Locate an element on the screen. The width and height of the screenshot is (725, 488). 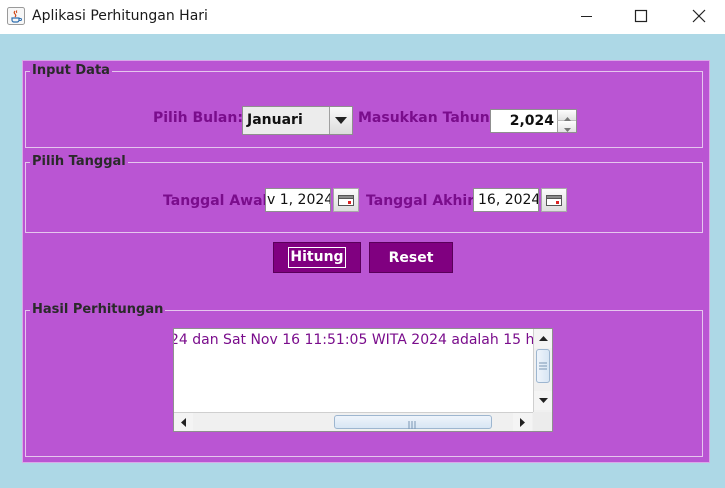
hitung-label: Hitung is located at coordinates (317, 257).